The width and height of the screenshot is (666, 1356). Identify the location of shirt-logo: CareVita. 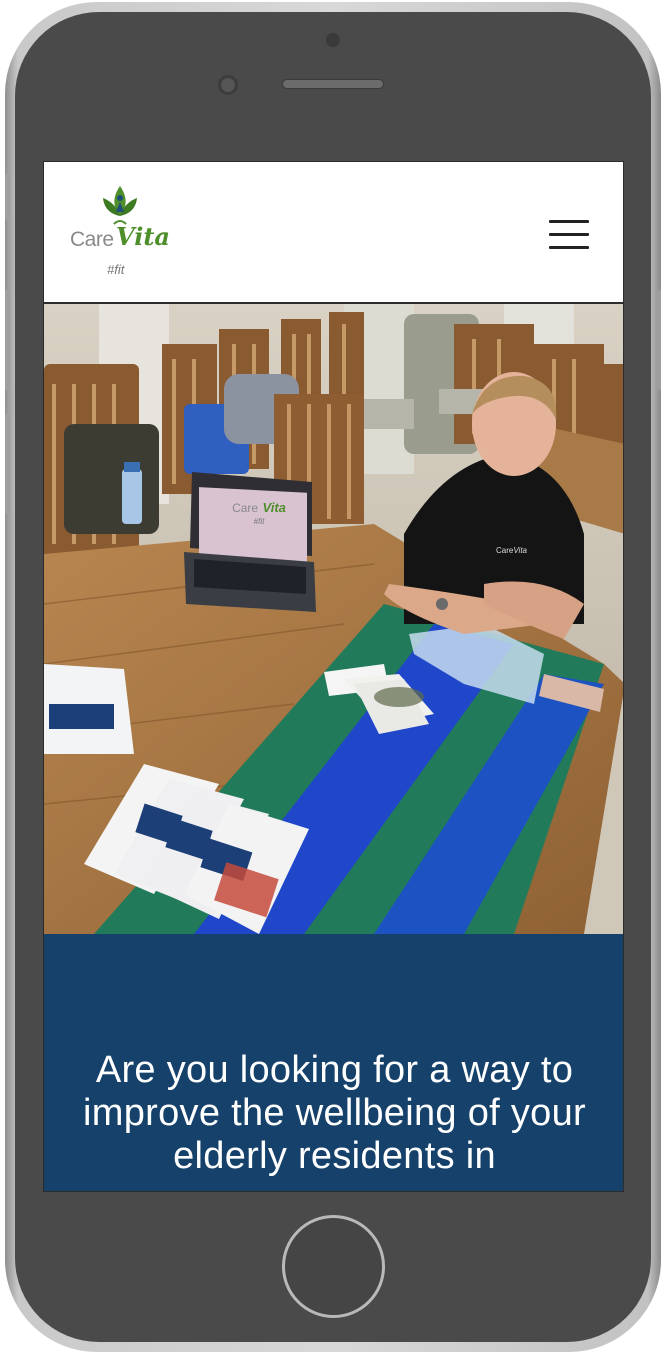
(511, 550).